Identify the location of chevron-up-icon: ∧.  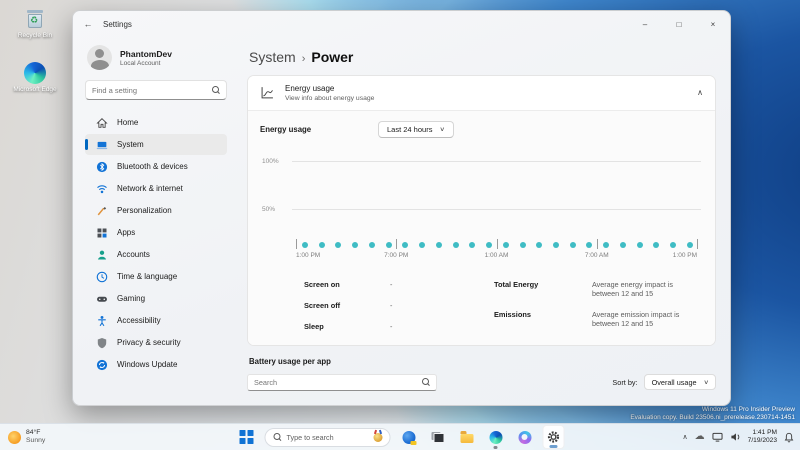
(700, 92).